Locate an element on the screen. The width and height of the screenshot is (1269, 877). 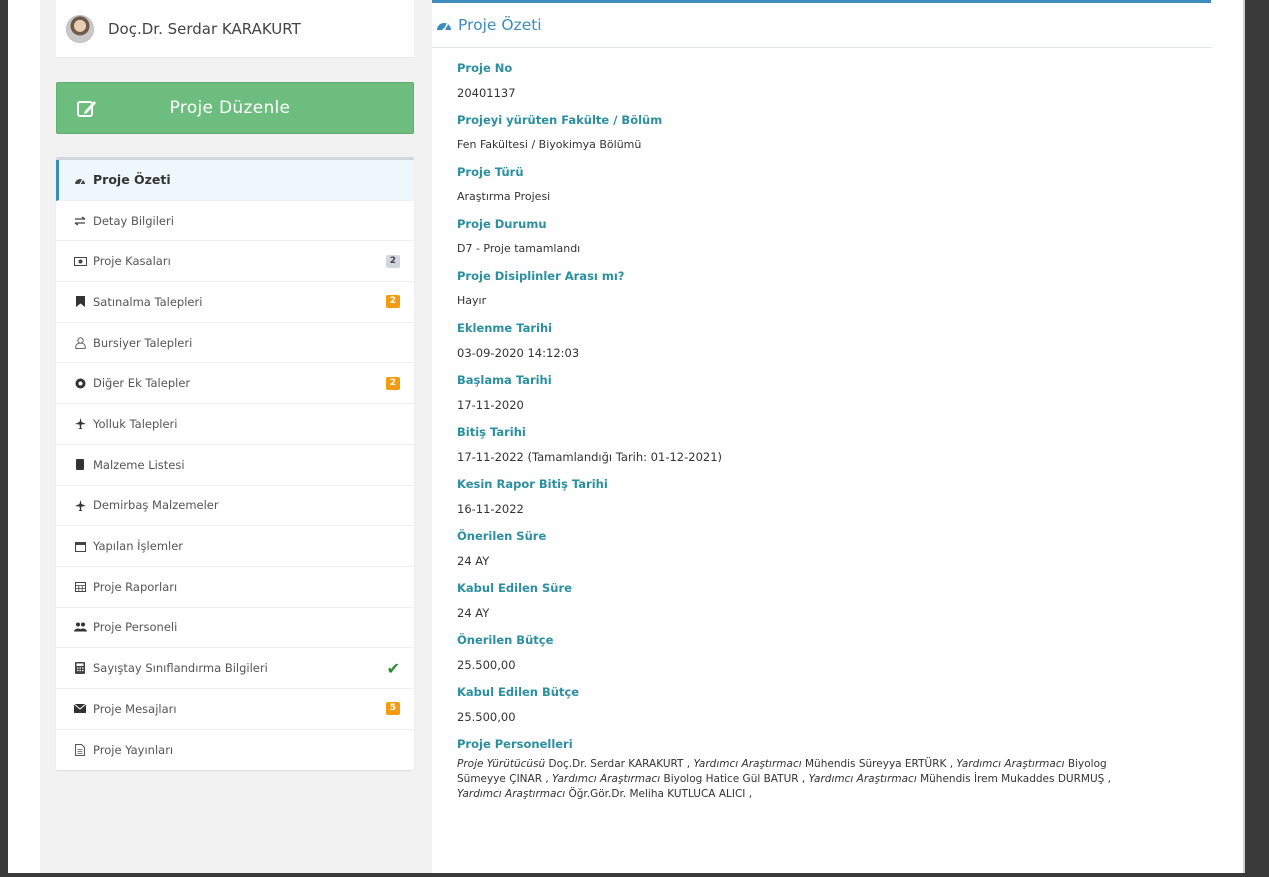
personnel-name: Biyolog Hatice Gül BATUR , is located at coordinates (734, 779).